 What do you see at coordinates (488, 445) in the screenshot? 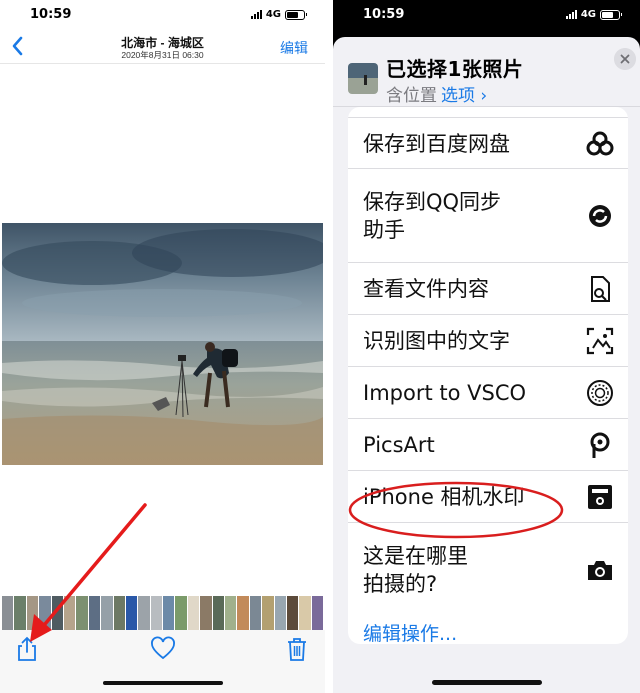
I see `action-row: PicsArt` at bounding box center [488, 445].